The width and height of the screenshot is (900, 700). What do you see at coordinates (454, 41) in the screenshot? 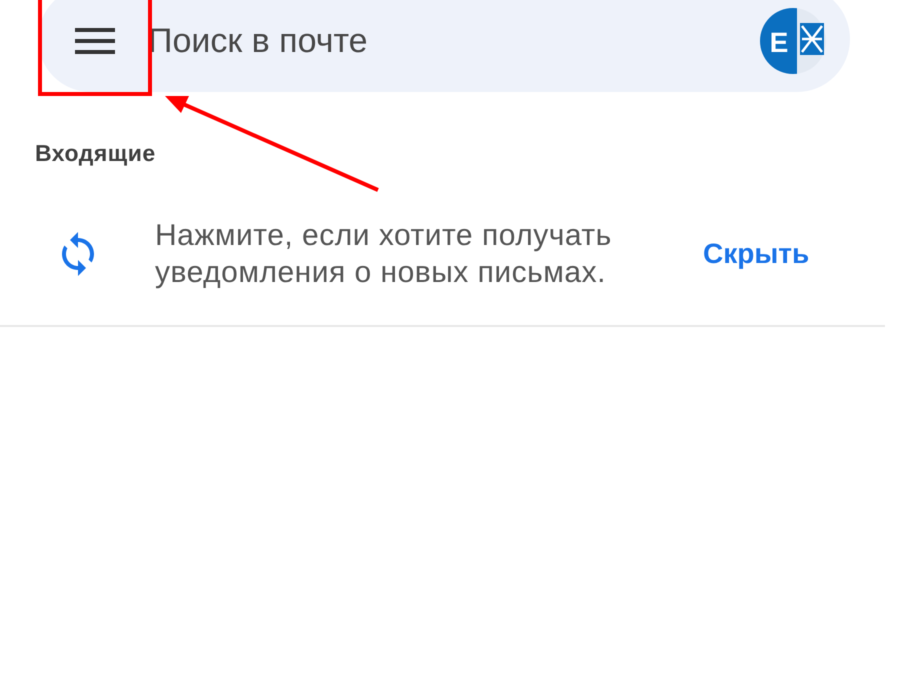
I see `search-input: Поиск в почте` at bounding box center [454, 41].